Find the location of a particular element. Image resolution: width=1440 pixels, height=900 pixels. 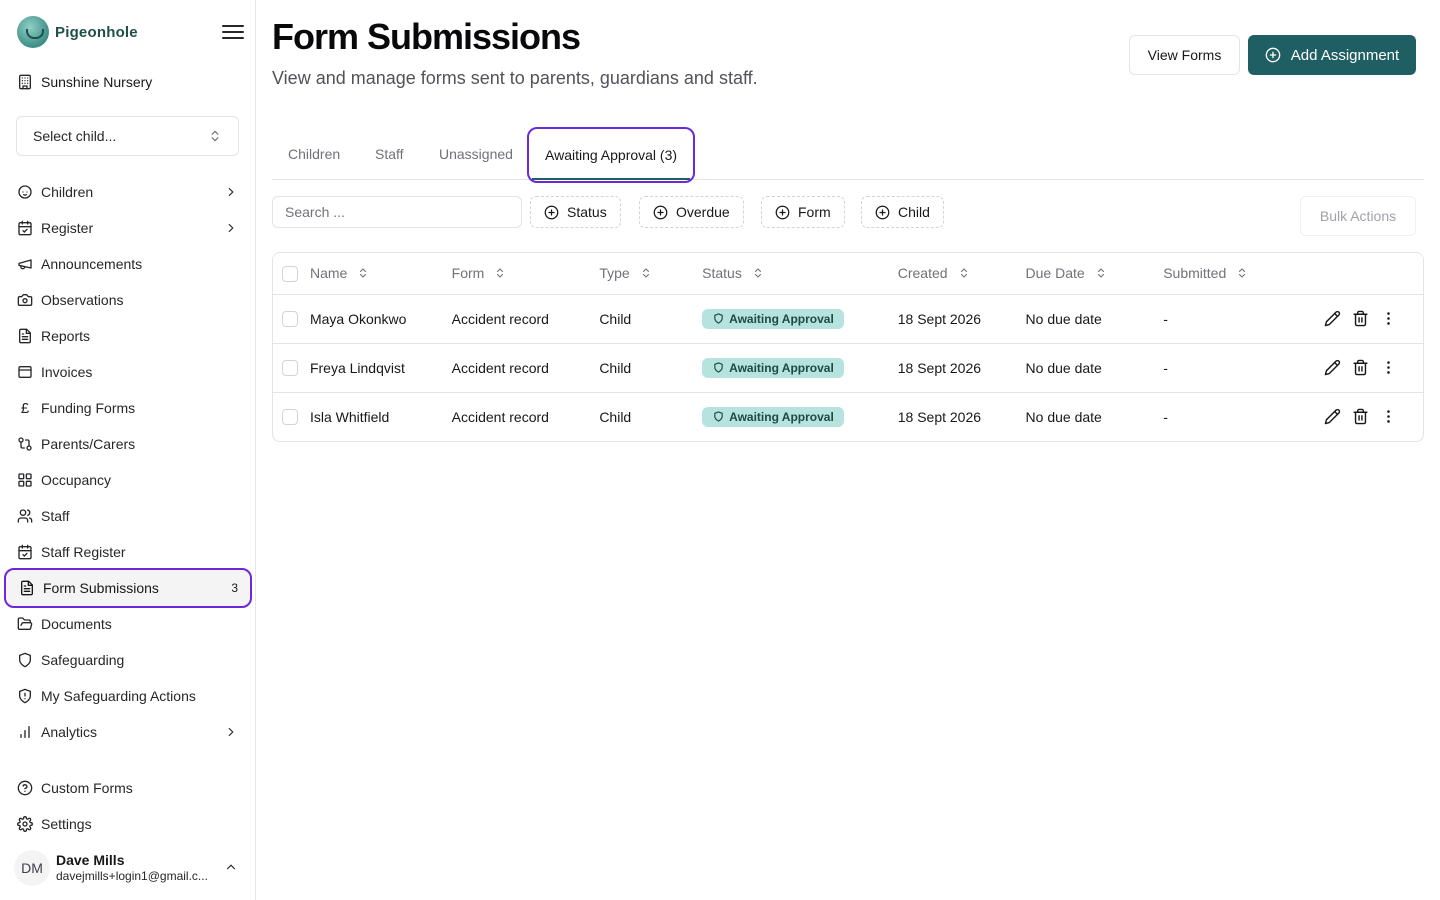

sort-due-date-header: Due Date is located at coordinates (1066, 273).